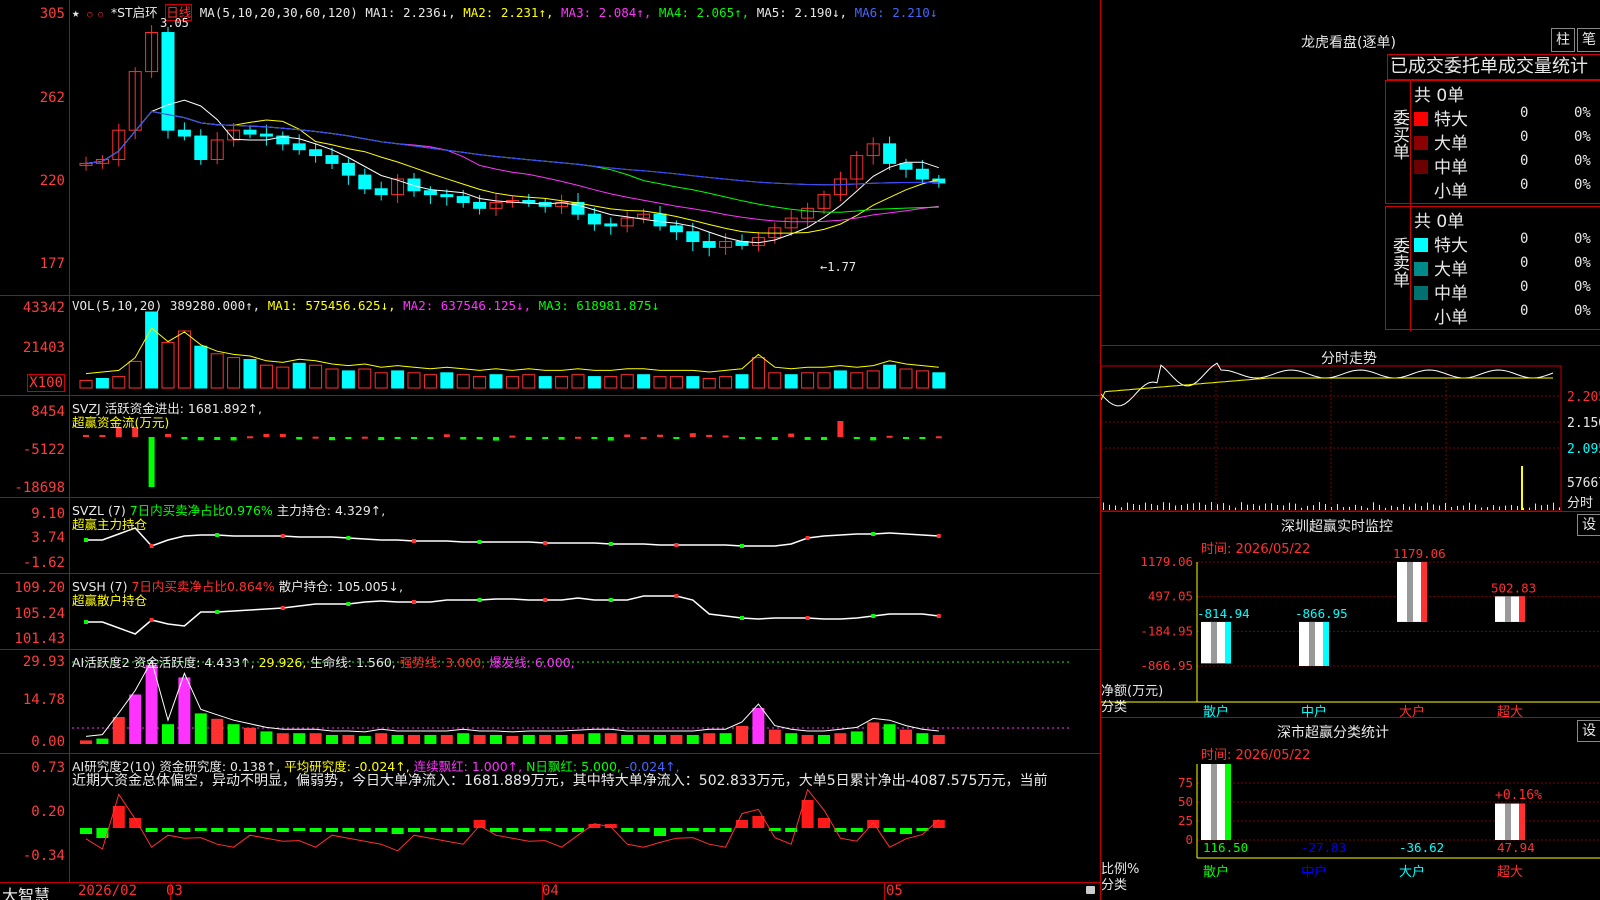 This screenshot has height=900, width=1600. Describe the element at coordinates (1170, 596) in the screenshot. I see `monitor-ytick: 497.05` at that location.